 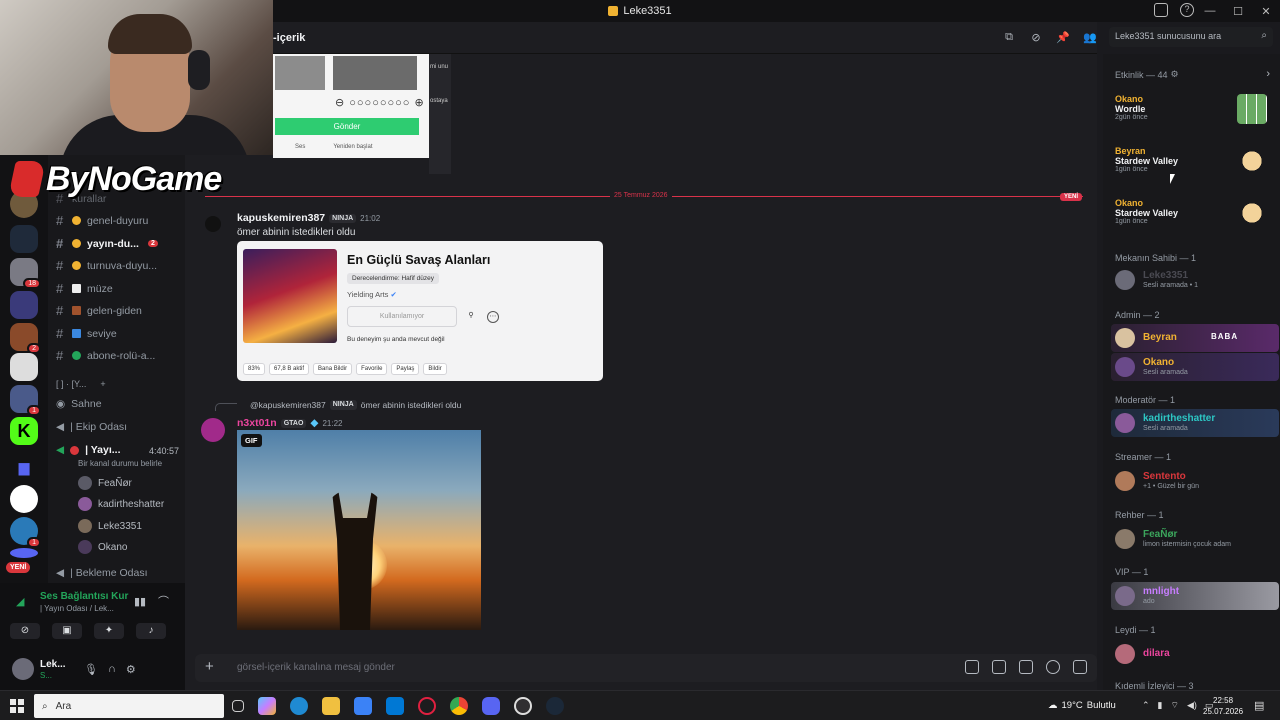 What do you see at coordinates (491, 706) in the screenshot?
I see `discord-icon` at bounding box center [491, 706].